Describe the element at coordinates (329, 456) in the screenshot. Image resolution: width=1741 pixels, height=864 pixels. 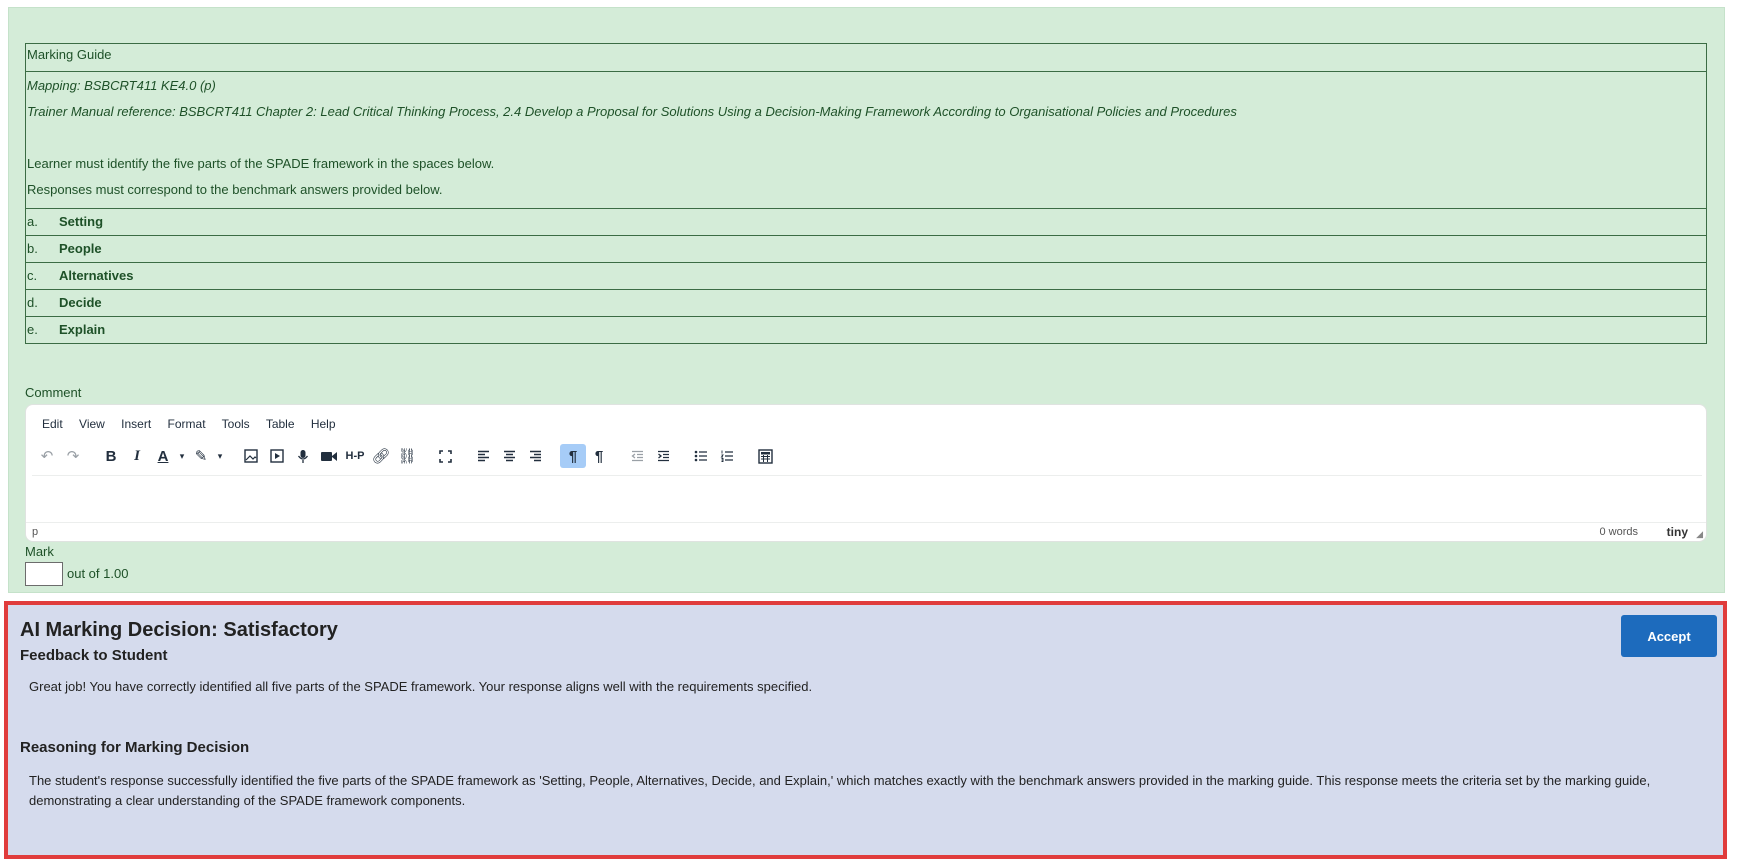
I see `video-camera-icon` at that location.